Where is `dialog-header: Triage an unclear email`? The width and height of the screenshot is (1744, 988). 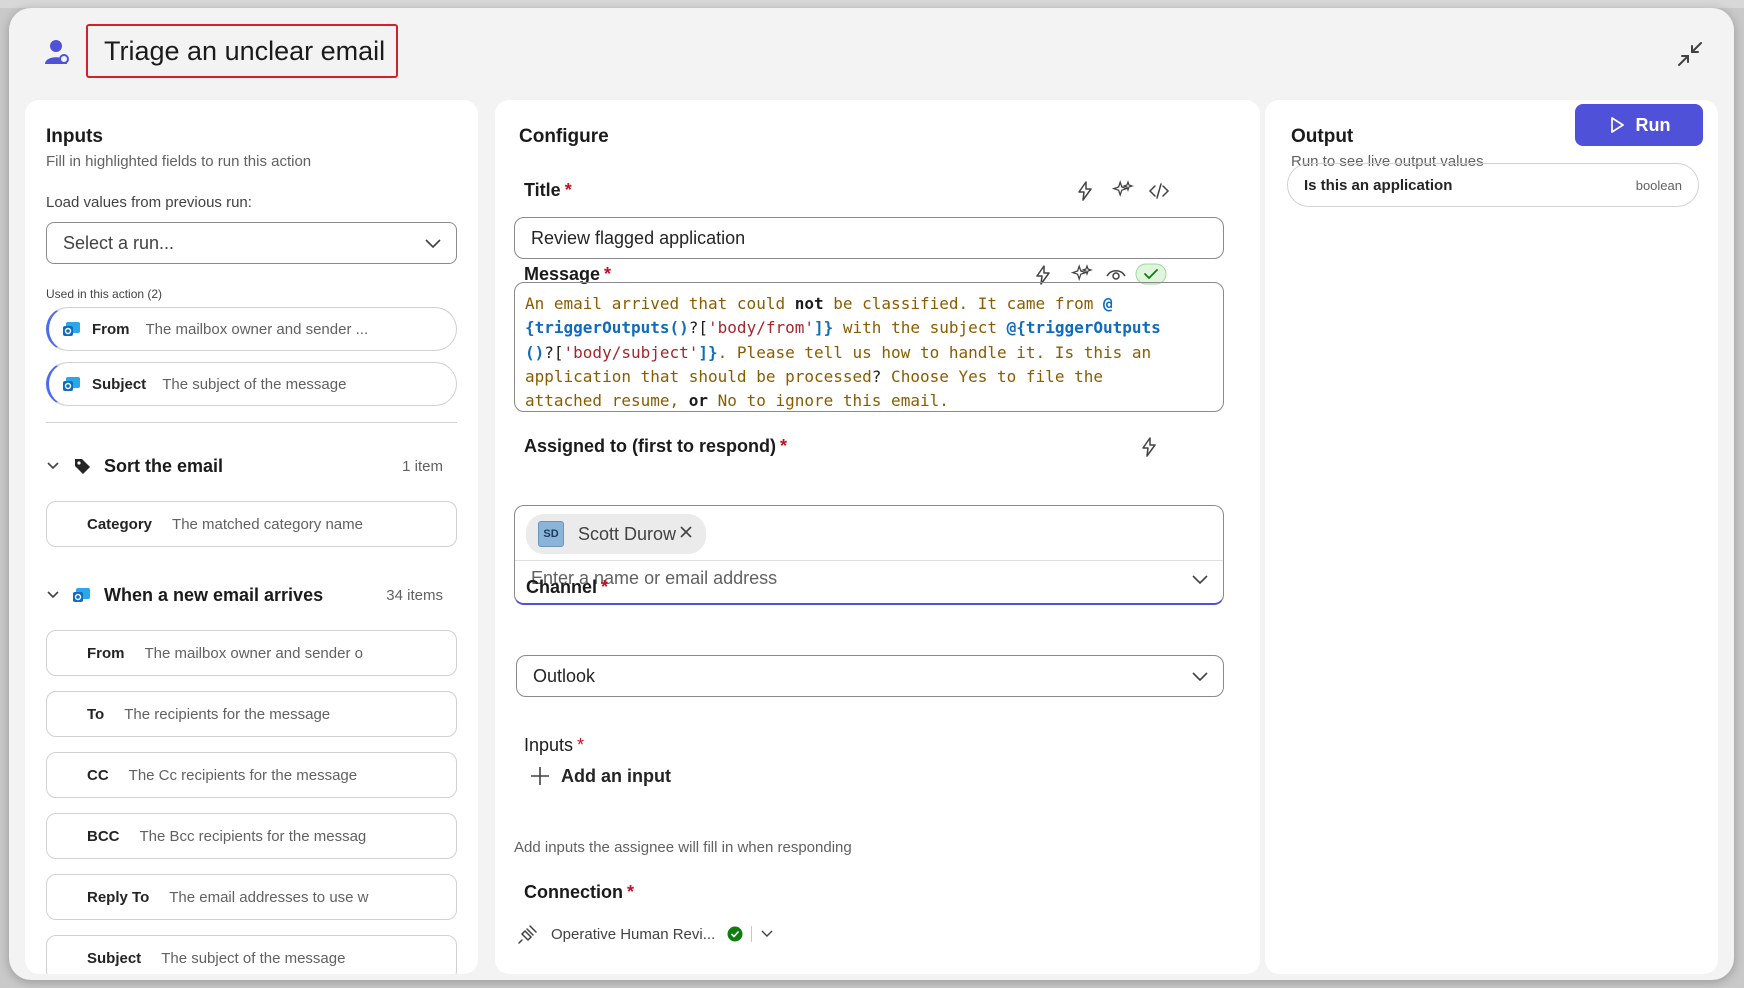
dialog-header: Triage an unclear email is located at coordinates (871, 54).